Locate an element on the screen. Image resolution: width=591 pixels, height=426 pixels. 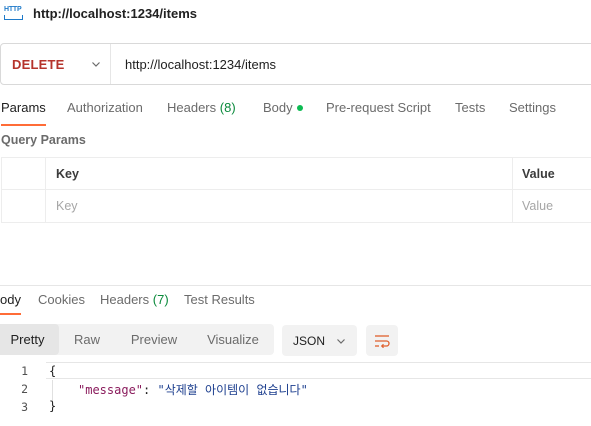
view-preview: Preview is located at coordinates (154, 339).